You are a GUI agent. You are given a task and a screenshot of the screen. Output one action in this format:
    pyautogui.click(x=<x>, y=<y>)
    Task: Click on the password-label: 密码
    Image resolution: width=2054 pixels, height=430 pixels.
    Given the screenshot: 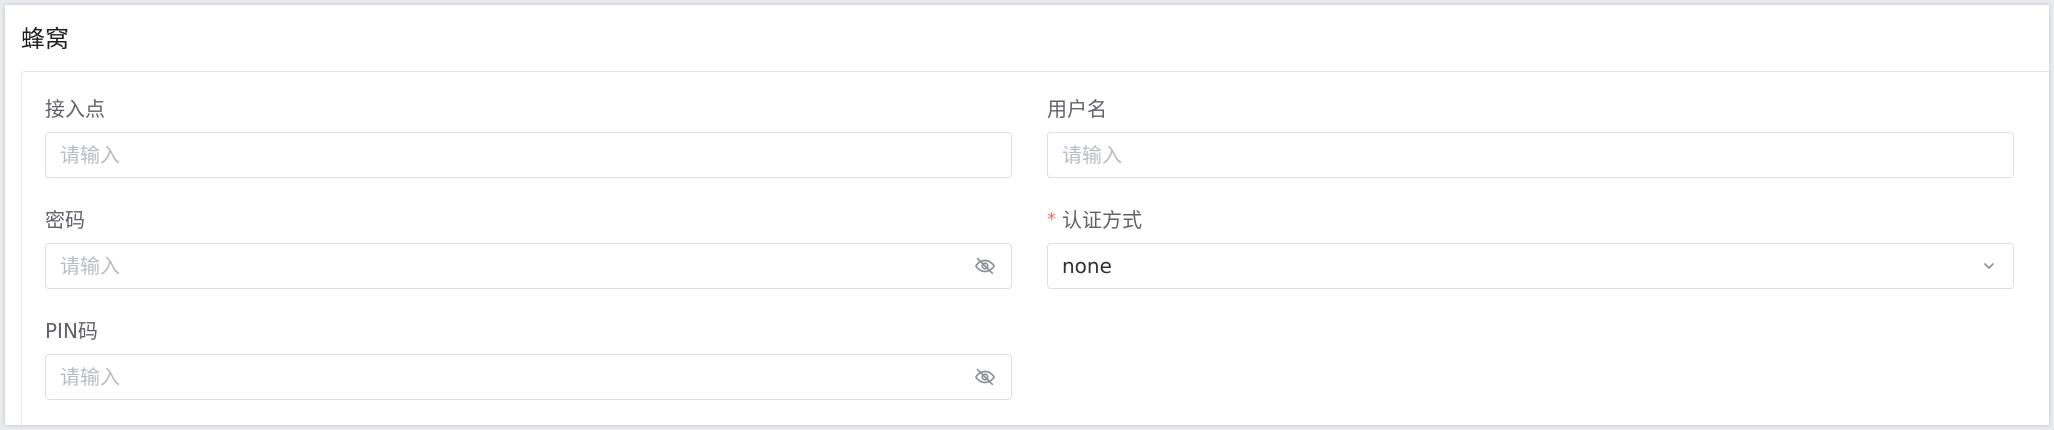 What is the action you would take?
    pyautogui.click(x=65, y=220)
    